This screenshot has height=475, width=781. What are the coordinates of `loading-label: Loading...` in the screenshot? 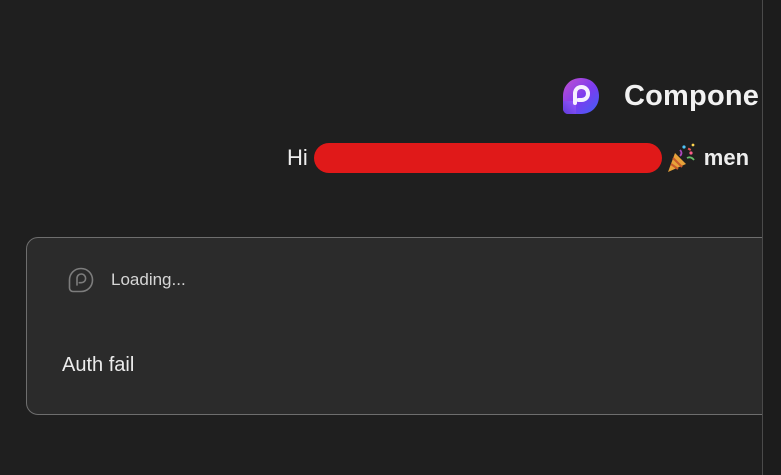 It's located at (148, 279).